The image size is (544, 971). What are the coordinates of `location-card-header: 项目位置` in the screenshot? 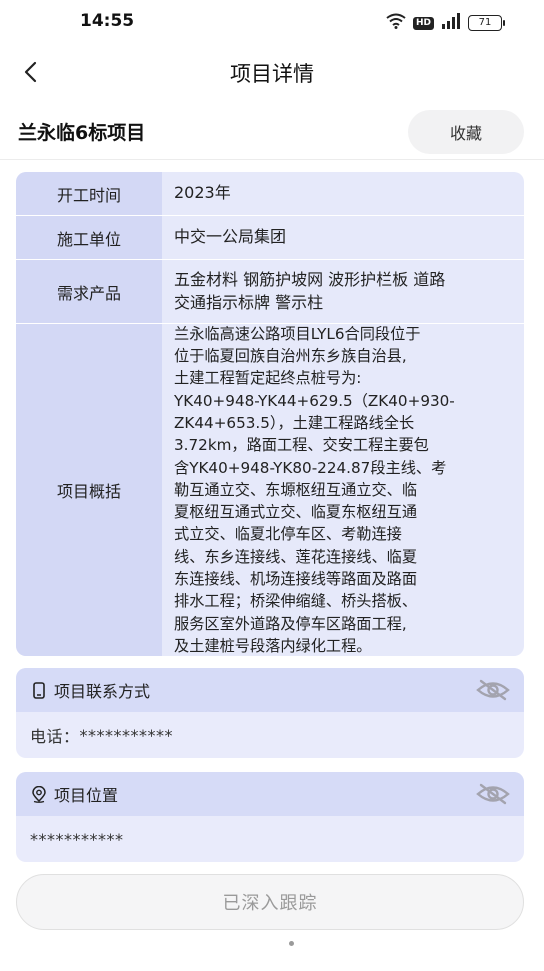 It's located at (270, 794).